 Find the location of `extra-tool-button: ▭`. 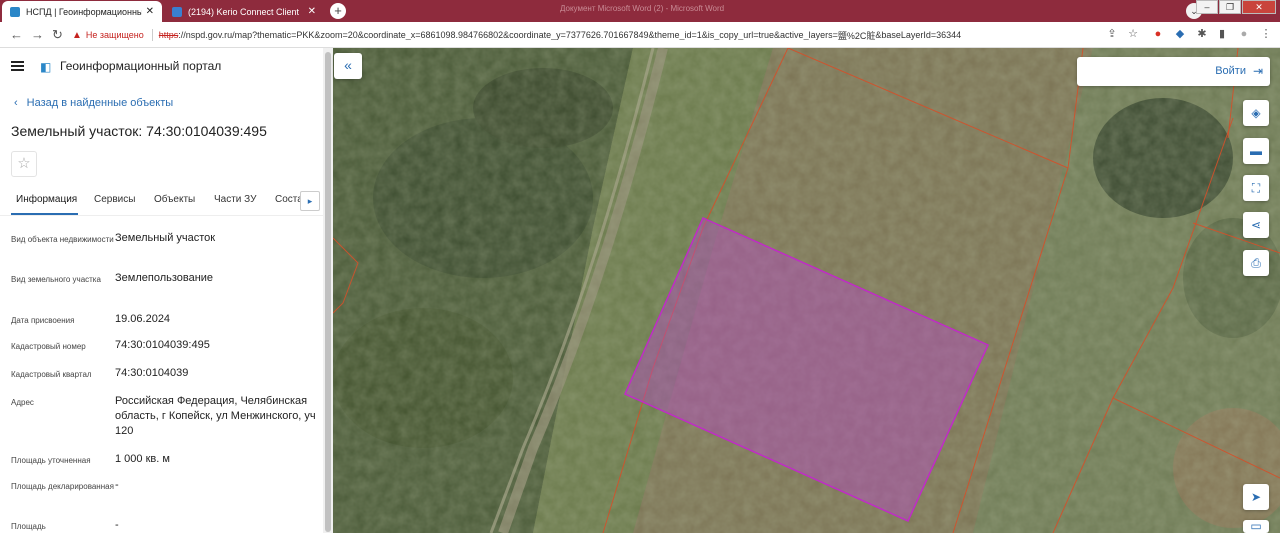

extra-tool-button: ▭ is located at coordinates (1256, 526).